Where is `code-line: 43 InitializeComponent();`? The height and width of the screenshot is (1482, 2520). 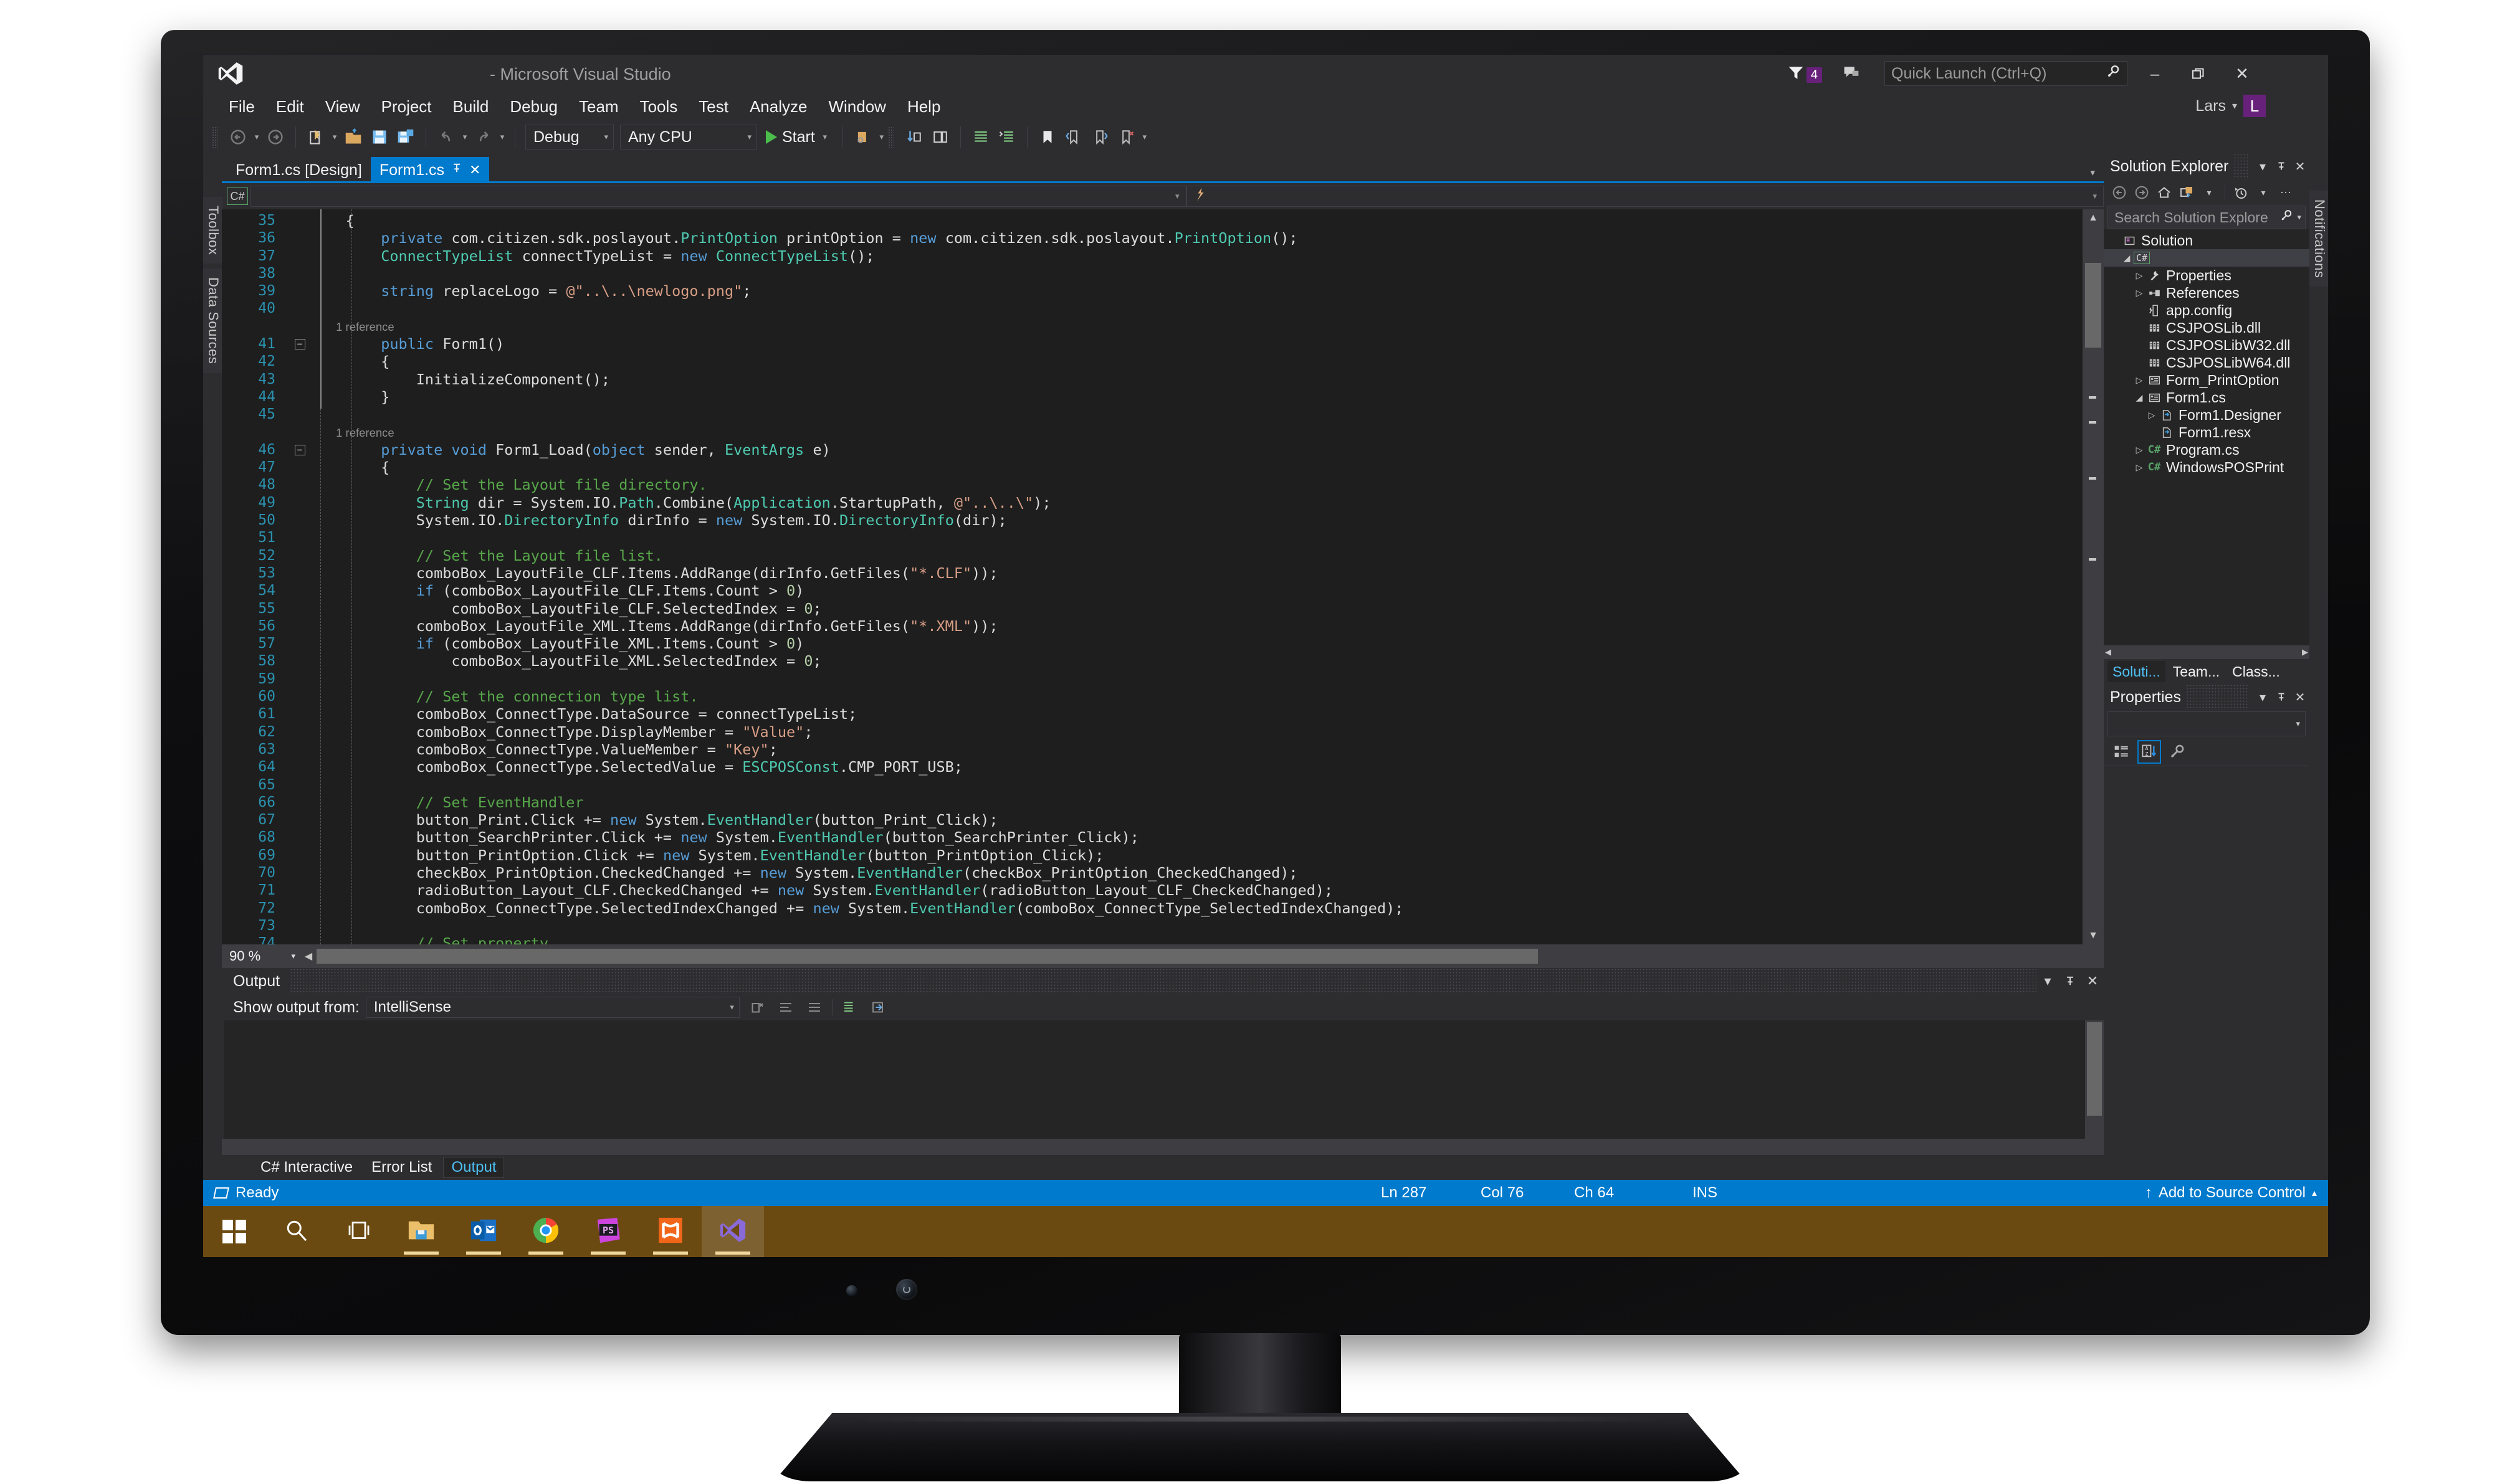
code-line: 43 InitializeComponent(); is located at coordinates (1156, 380).